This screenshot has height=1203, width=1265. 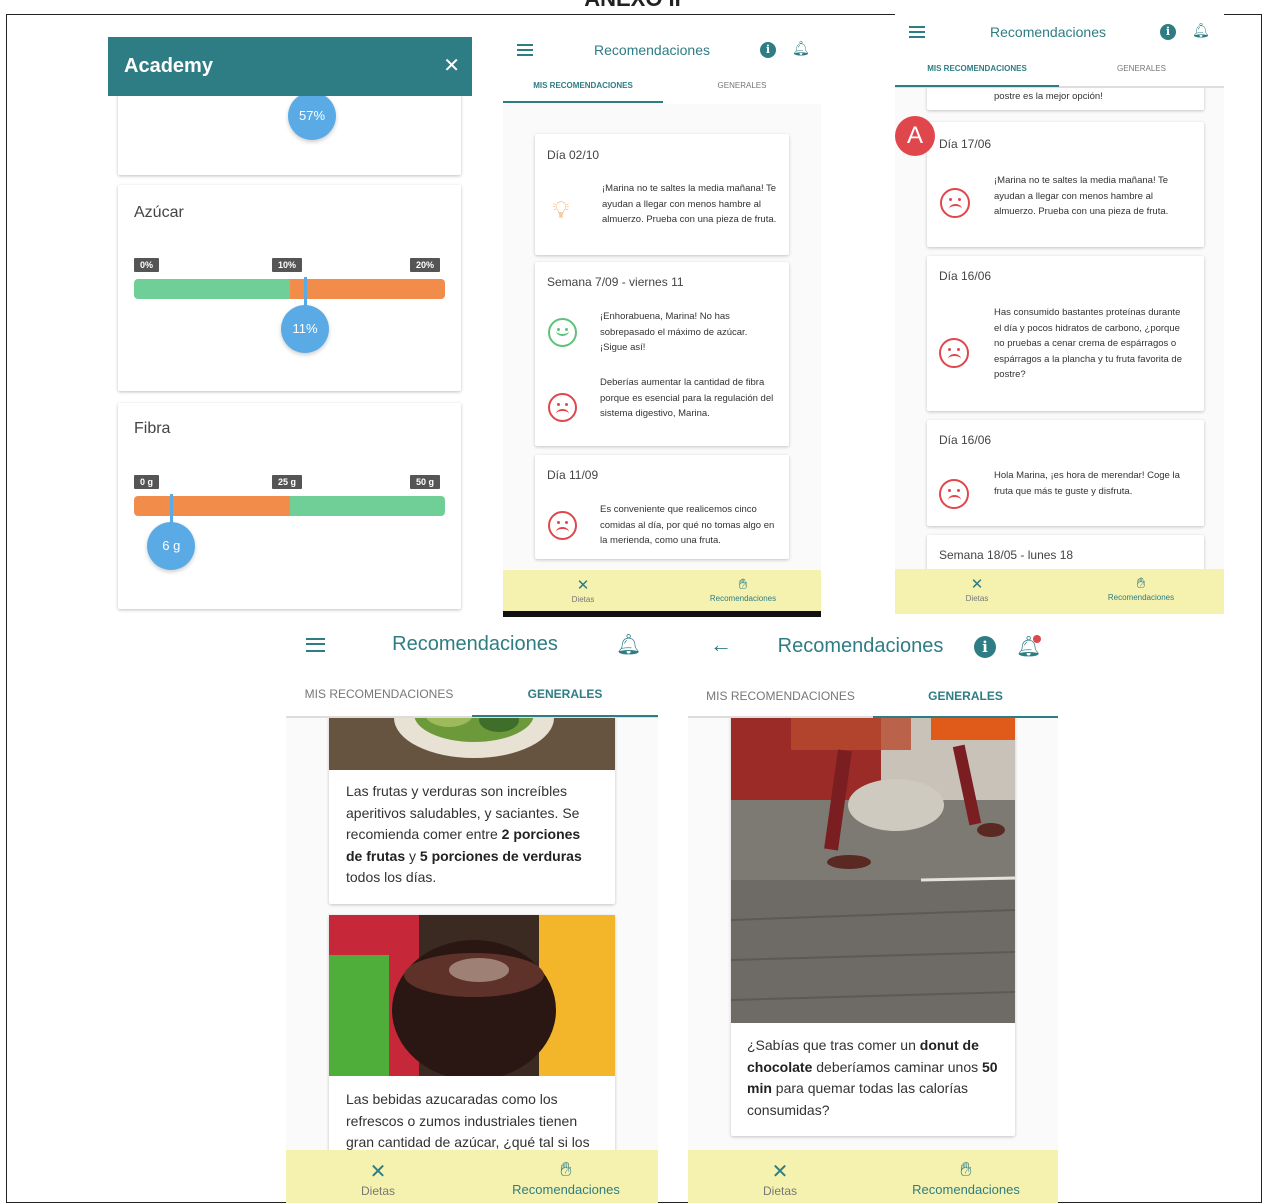 I want to click on card-date: Día 02/10, so click(x=573, y=155).